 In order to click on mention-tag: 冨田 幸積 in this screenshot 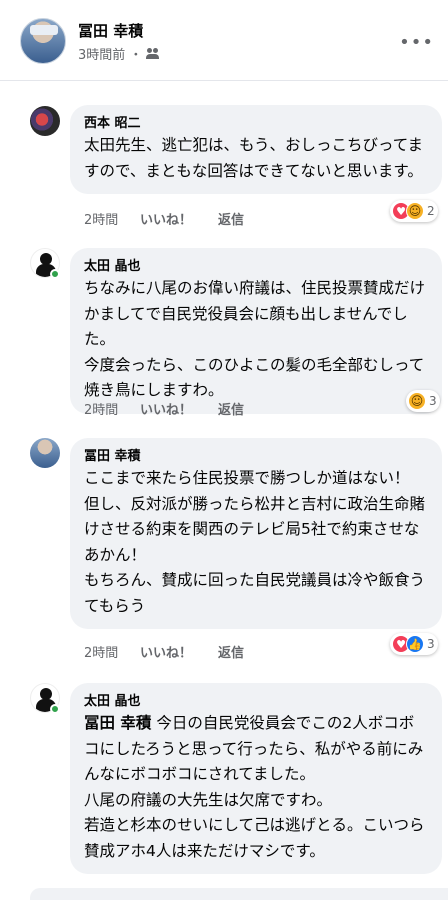, I will do `click(117, 723)`.